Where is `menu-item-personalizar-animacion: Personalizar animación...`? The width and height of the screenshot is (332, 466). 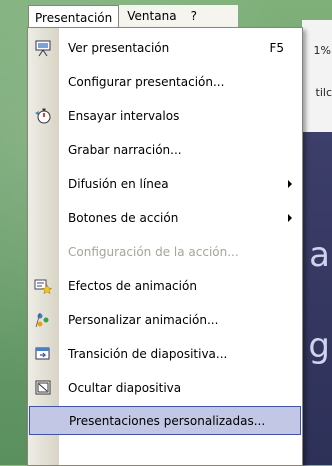 menu-item-personalizar-animacion: Personalizar animación... is located at coordinates (165, 320).